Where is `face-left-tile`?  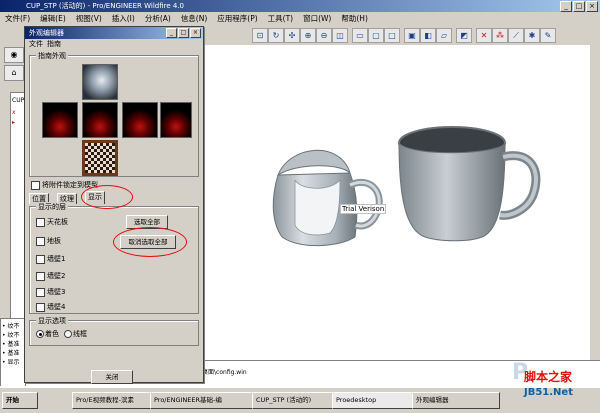 face-left-tile is located at coordinates (60, 120).